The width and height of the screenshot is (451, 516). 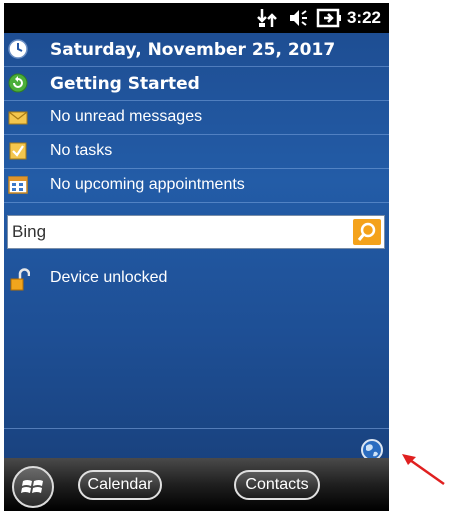 What do you see at coordinates (423, 470) in the screenshot?
I see `annotation-arrow` at bounding box center [423, 470].